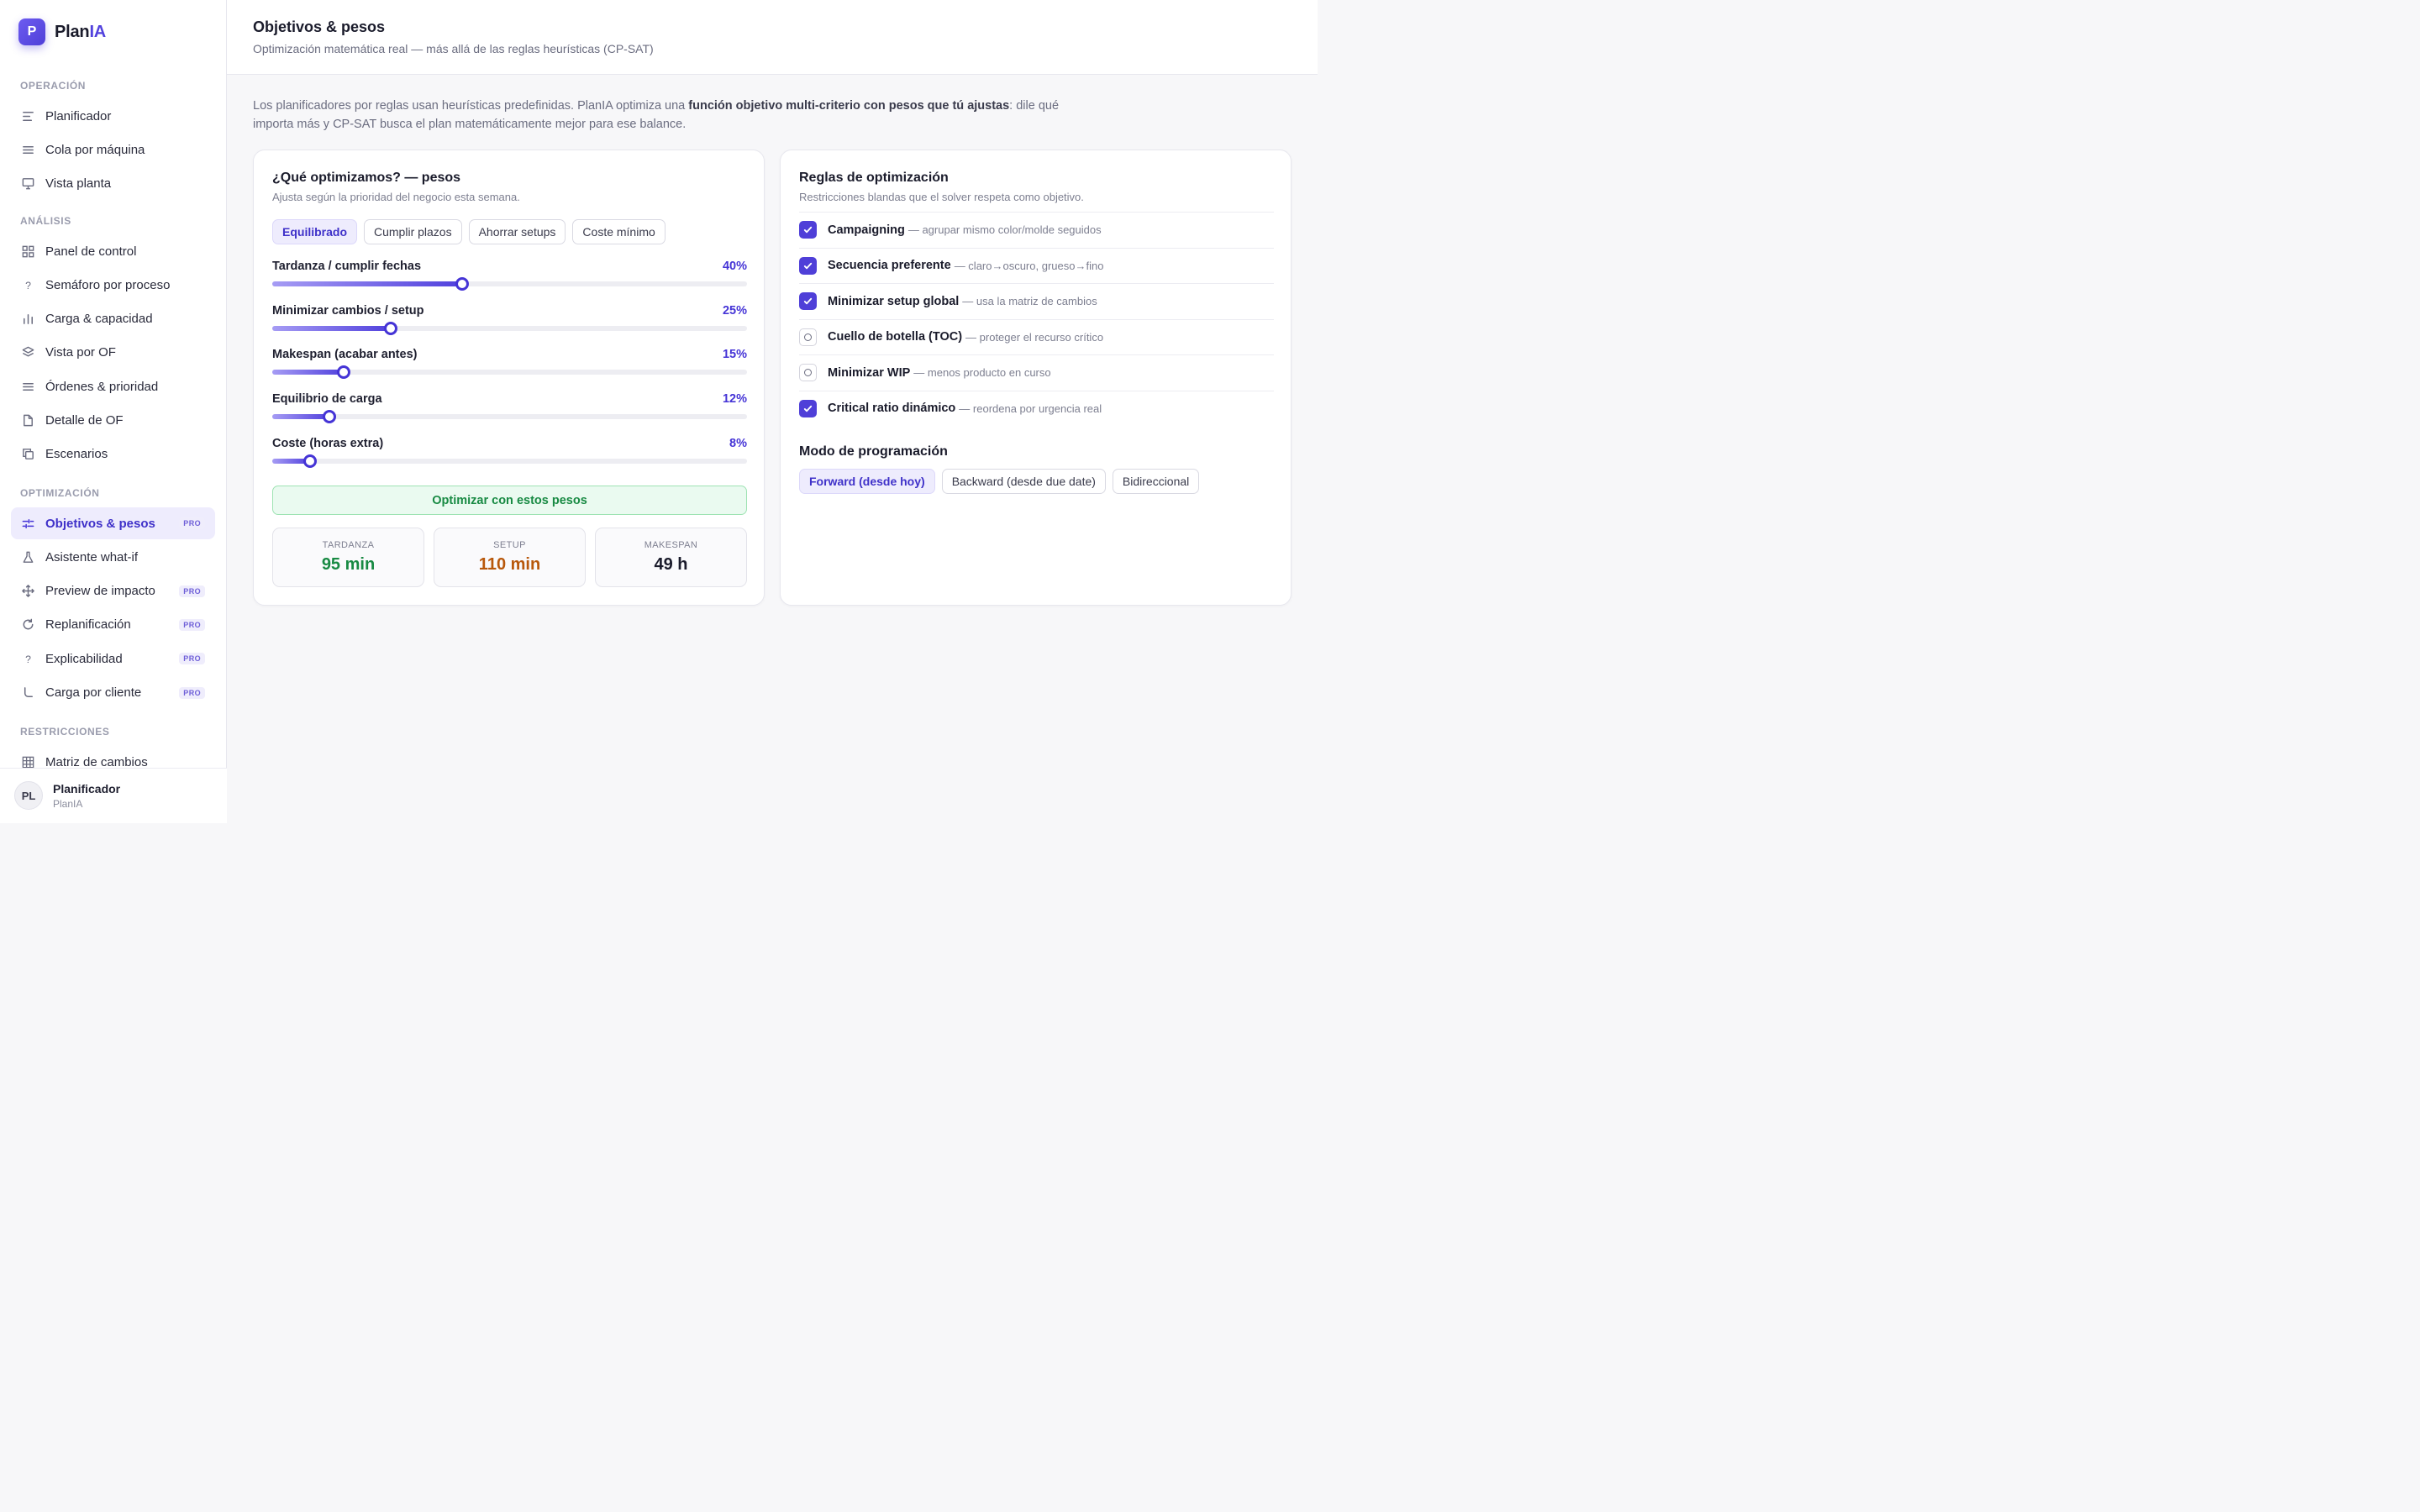 The height and width of the screenshot is (1512, 2420). I want to click on optimize-button: Optimizar con estos pesos, so click(510, 500).